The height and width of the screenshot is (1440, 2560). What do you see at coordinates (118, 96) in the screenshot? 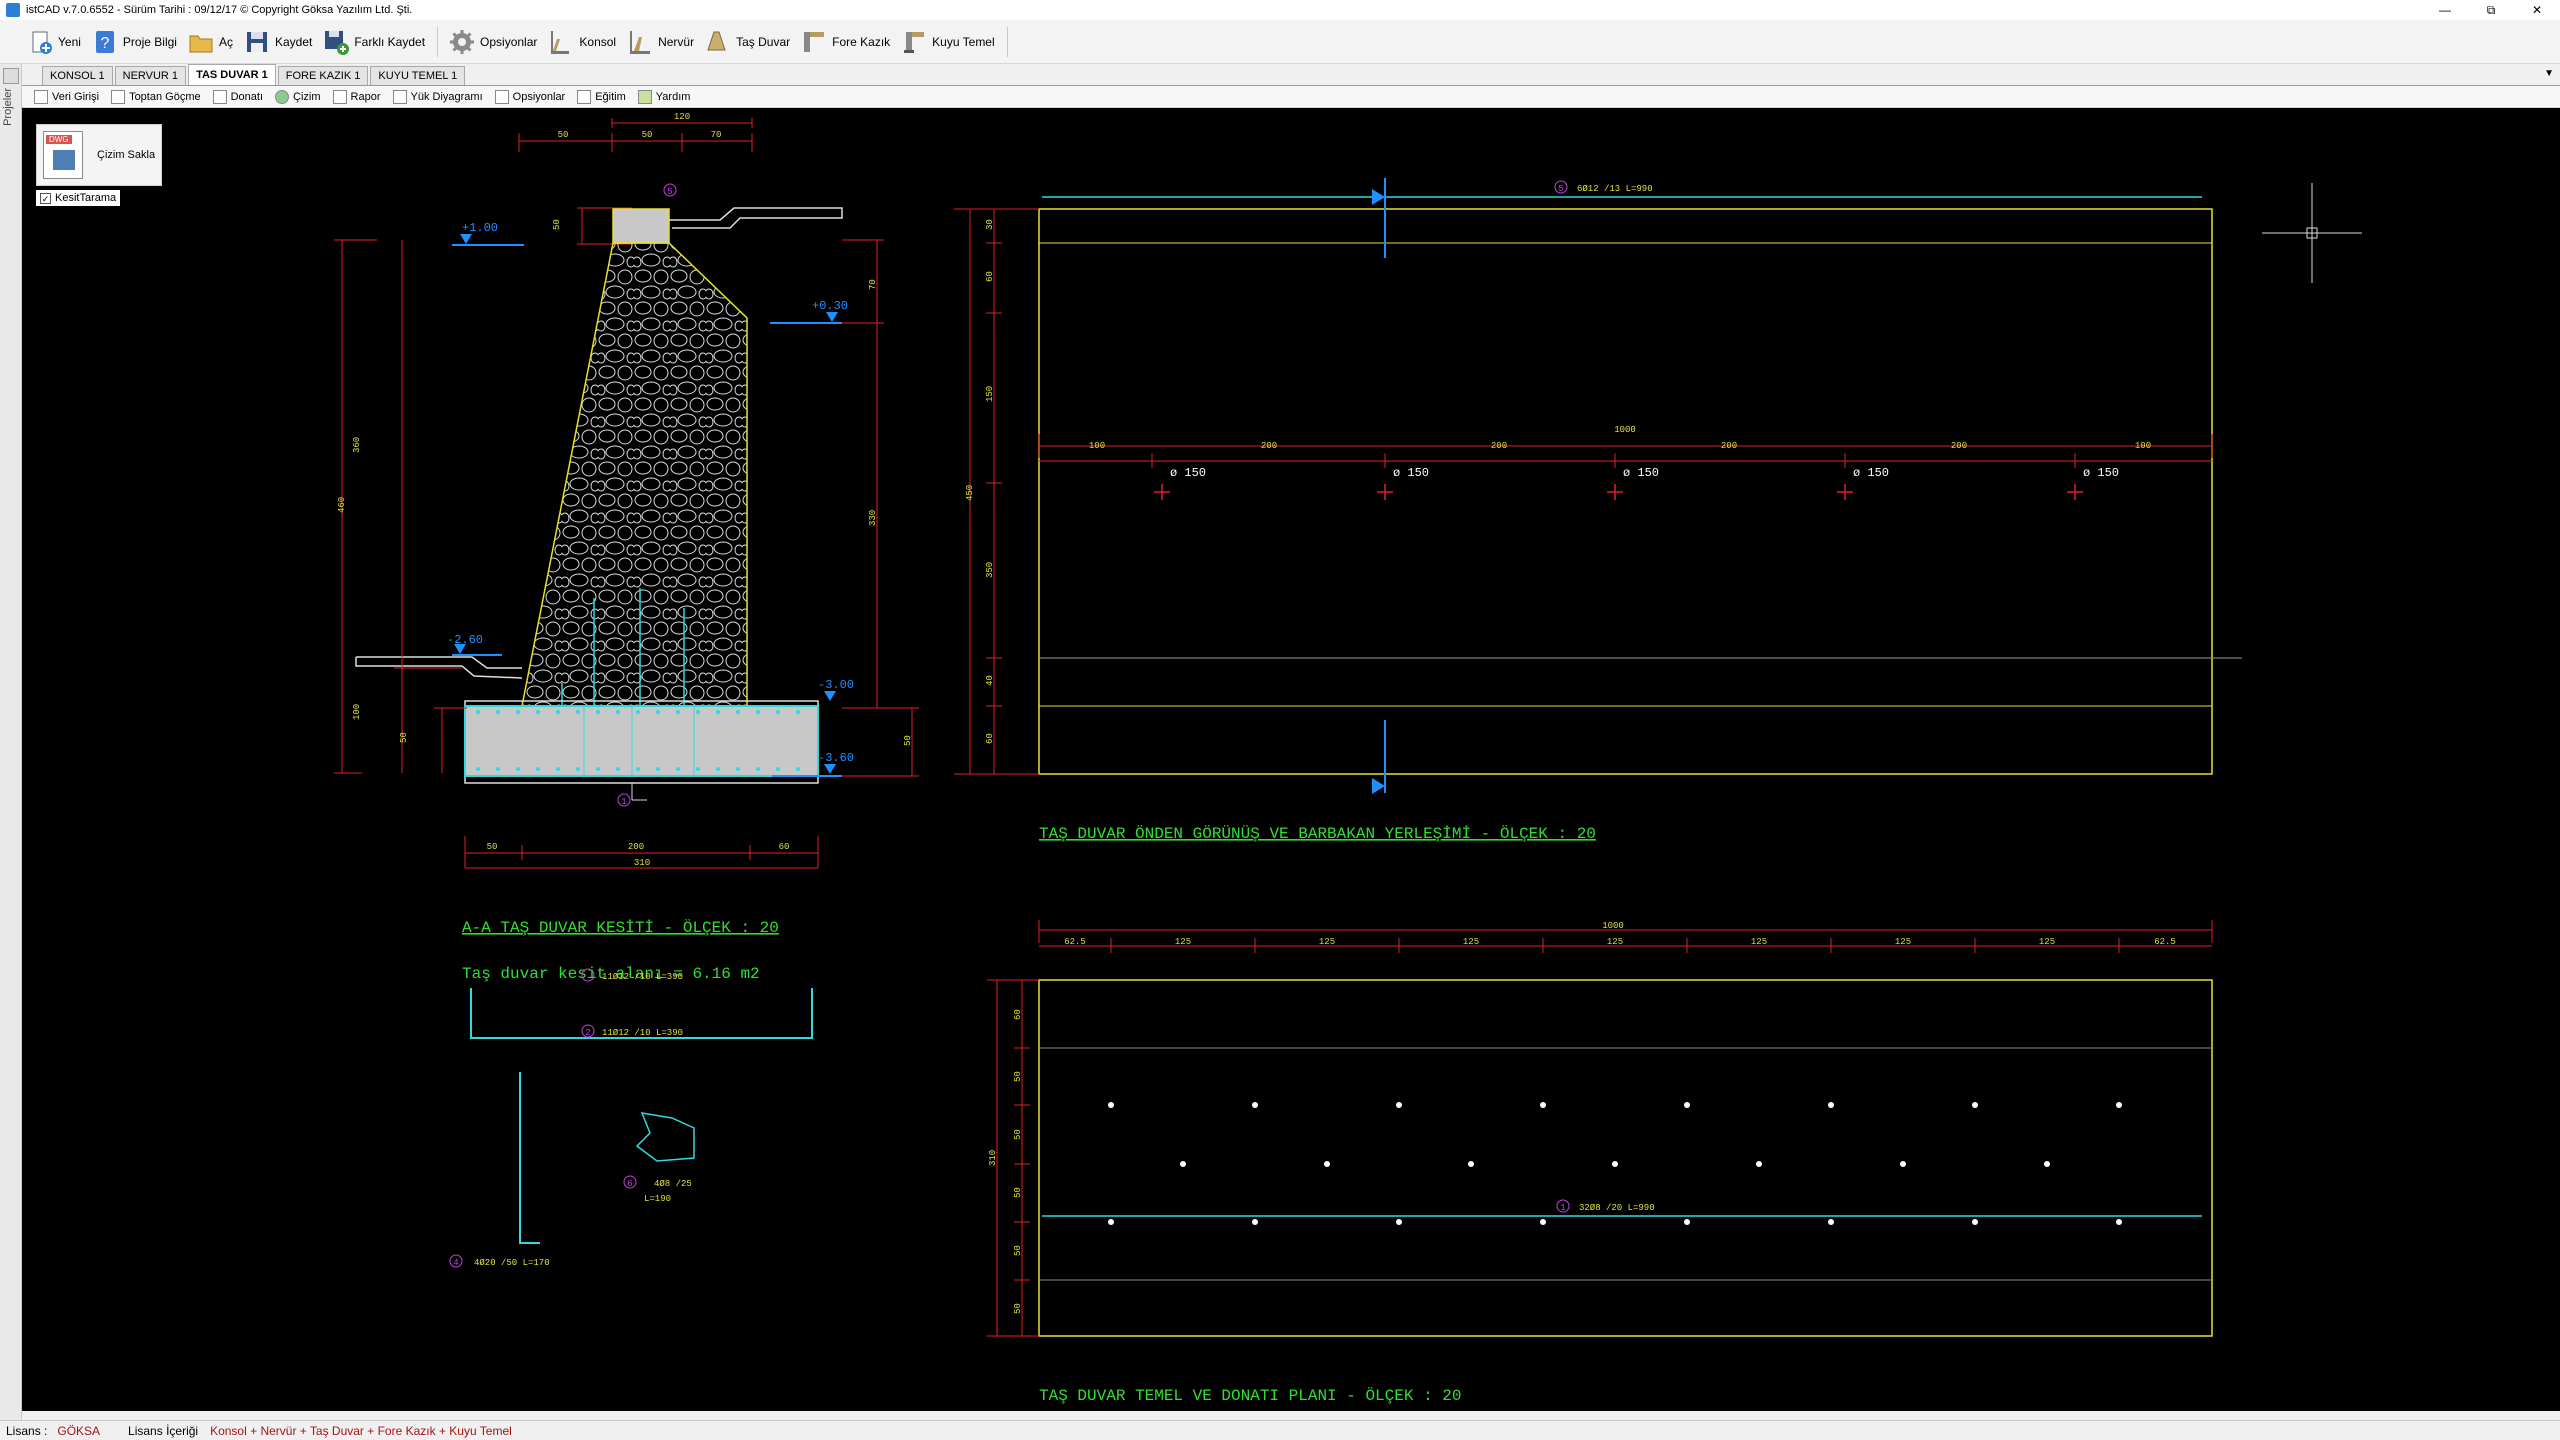
I see `overall-failure-icon` at bounding box center [118, 96].